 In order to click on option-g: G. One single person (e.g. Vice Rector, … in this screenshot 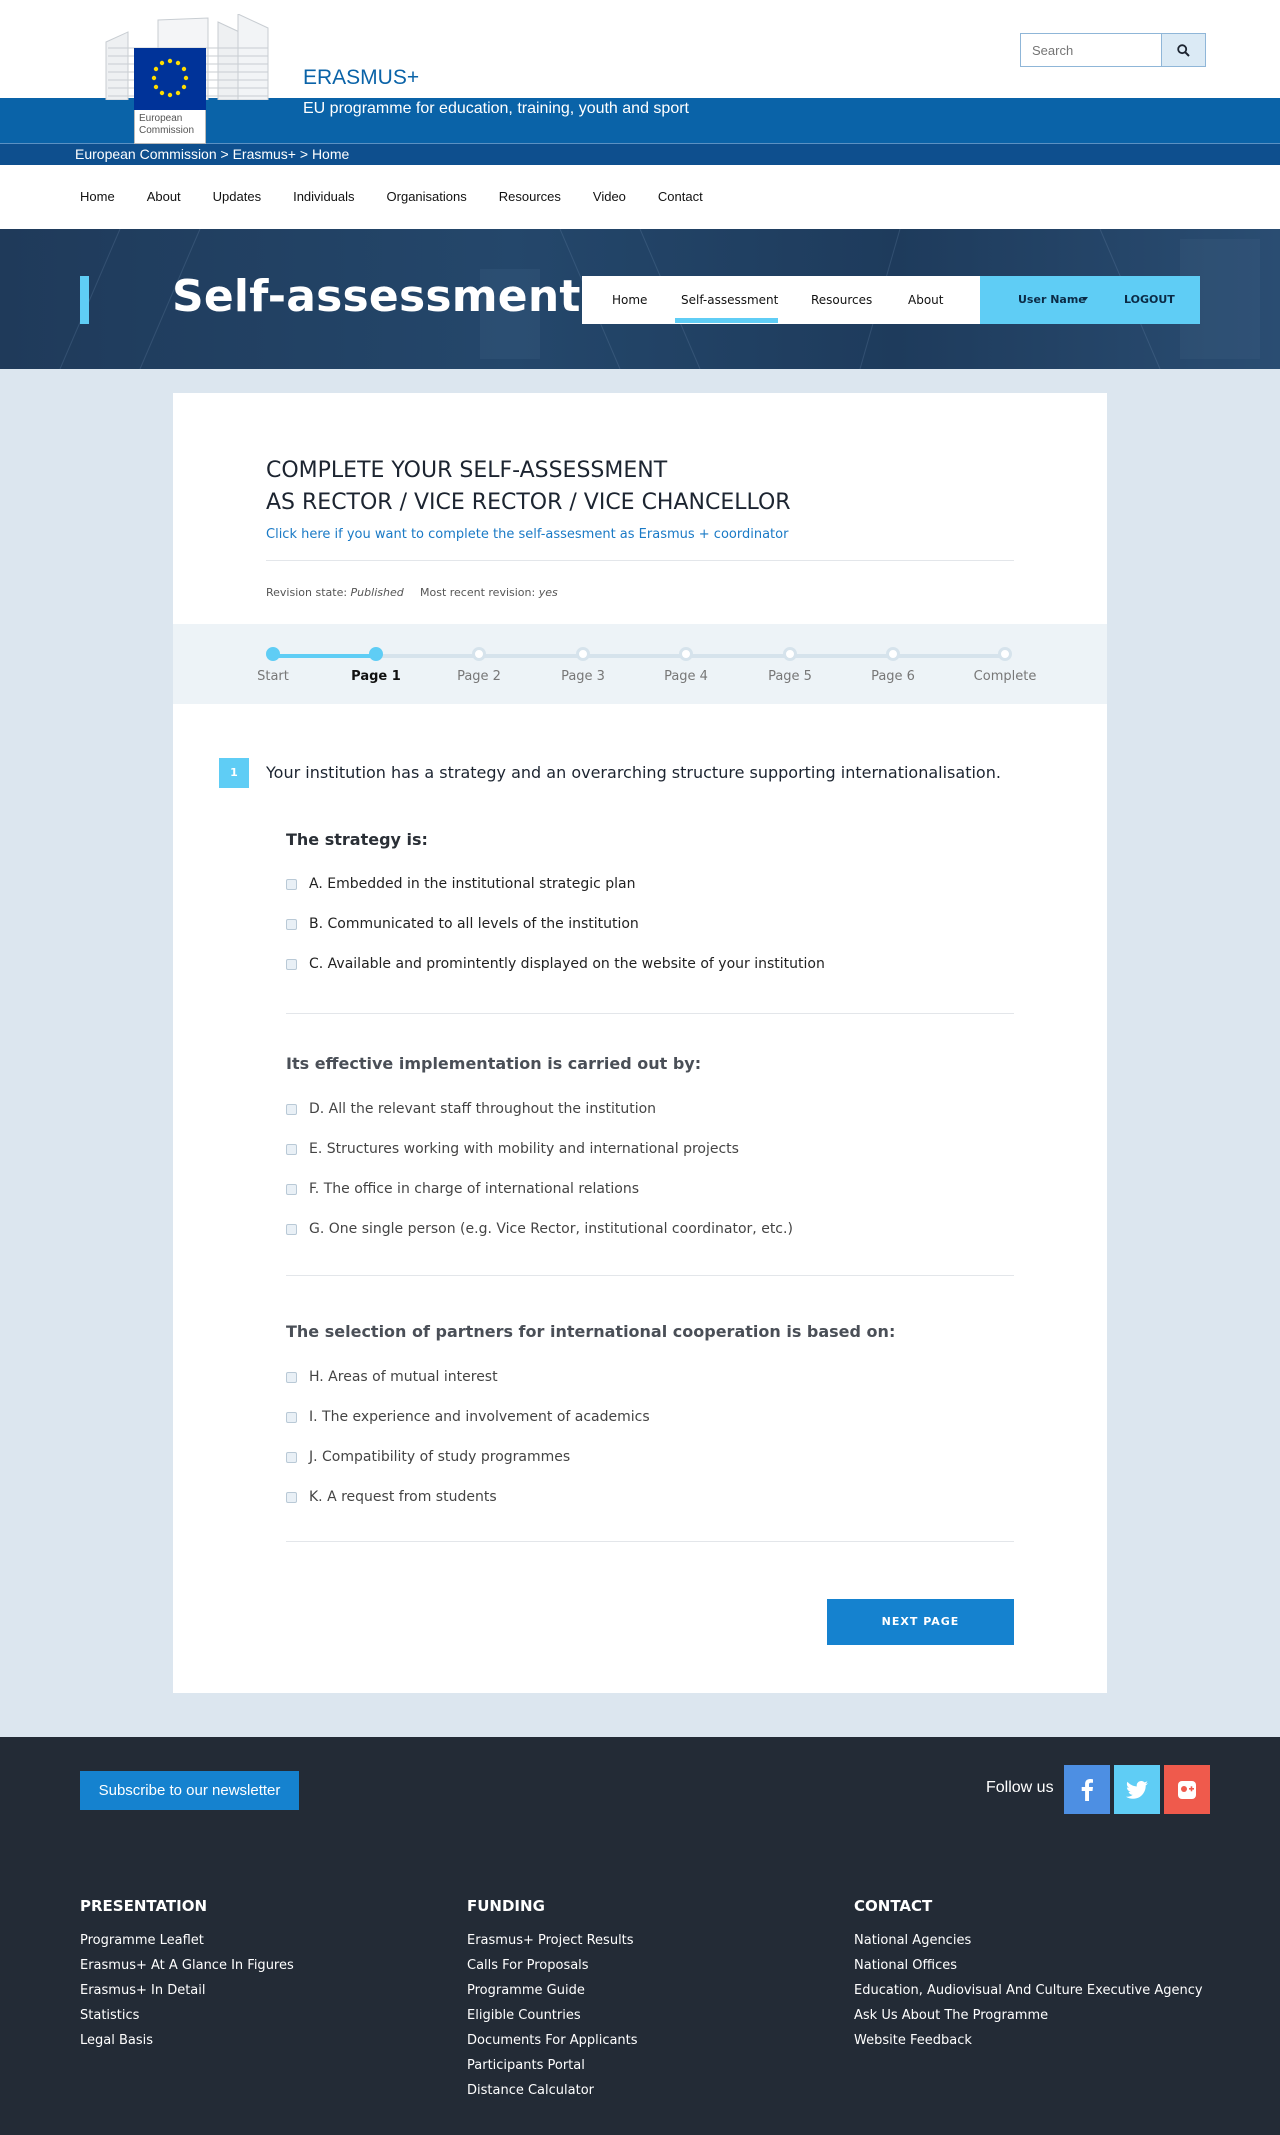, I will do `click(539, 1229)`.